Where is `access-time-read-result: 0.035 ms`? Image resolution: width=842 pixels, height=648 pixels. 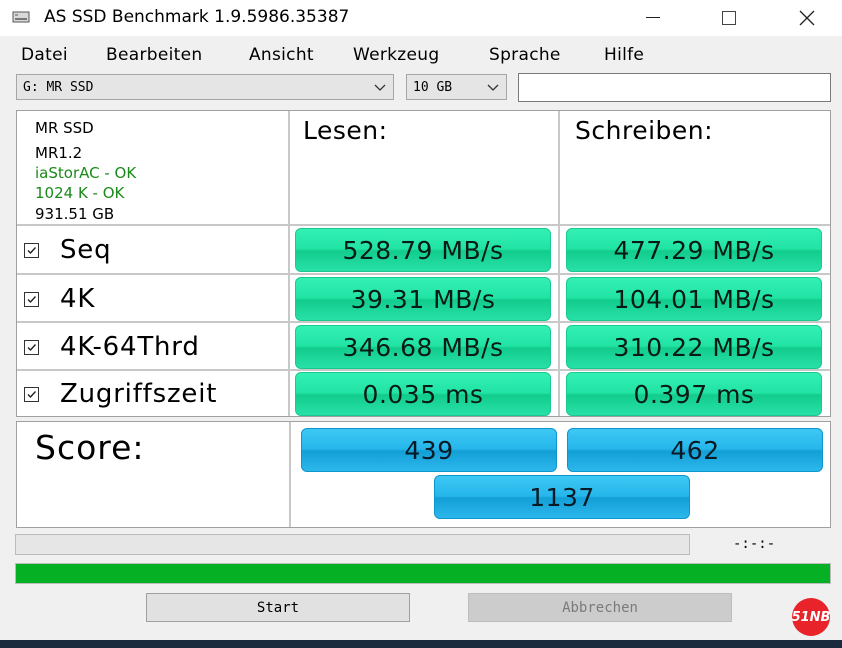
access-time-read-result: 0.035 ms is located at coordinates (423, 394).